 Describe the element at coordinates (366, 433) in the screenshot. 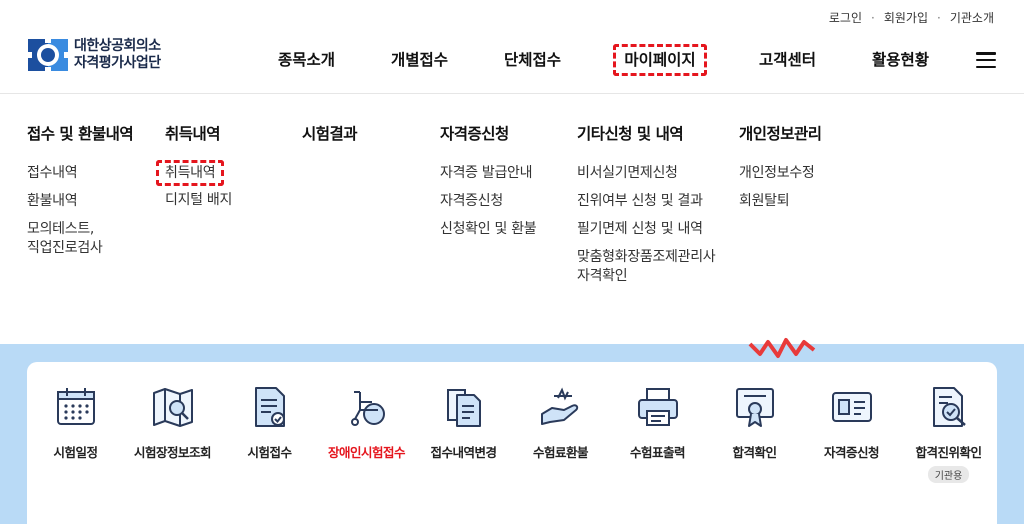

I see `quick-item-disabled-apply: 장애인시험접수` at that location.